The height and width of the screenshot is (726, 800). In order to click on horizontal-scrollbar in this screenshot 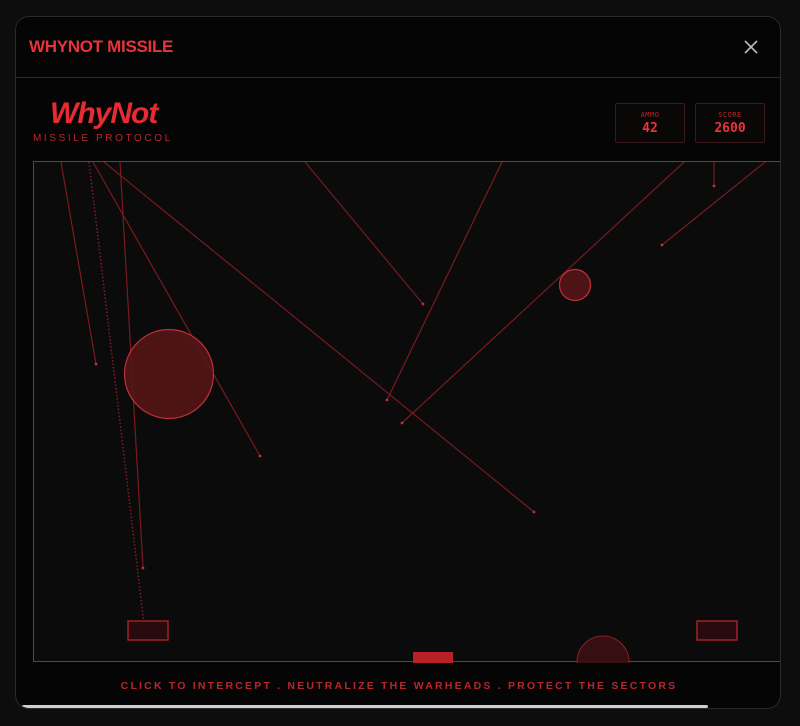, I will do `click(398, 706)`.